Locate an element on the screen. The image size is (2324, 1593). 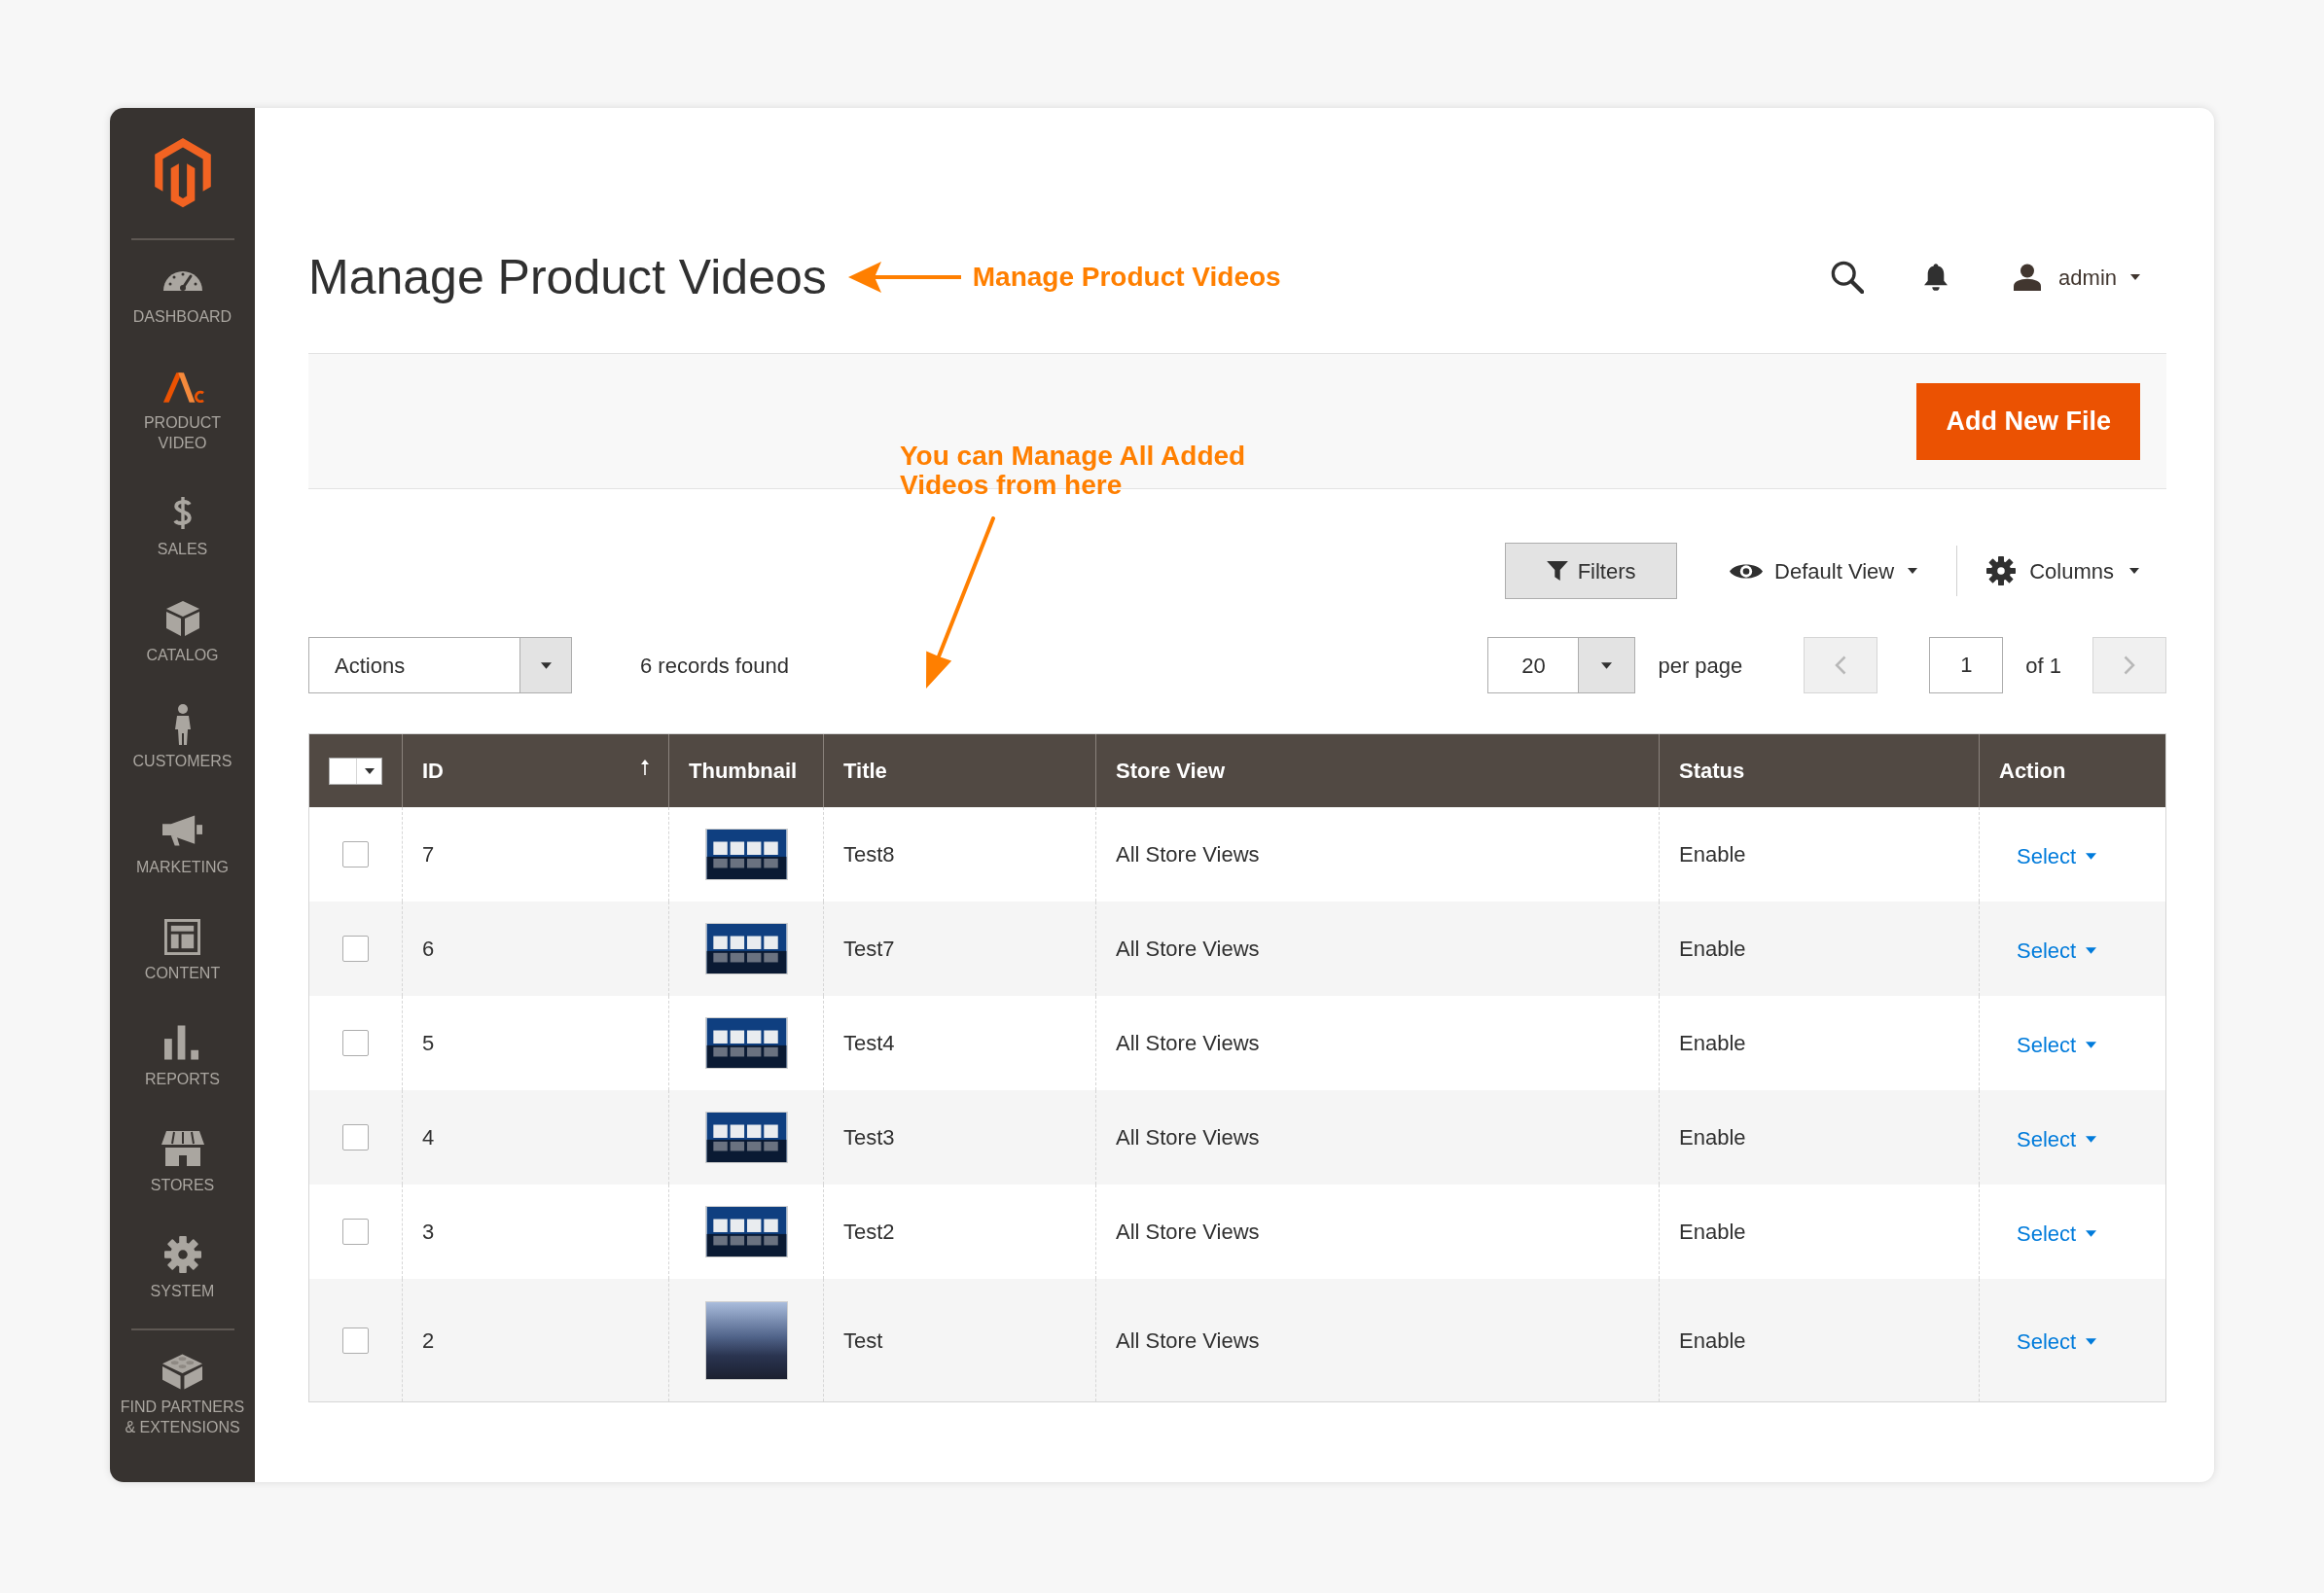
per-page-label: per page is located at coordinates (1700, 666).